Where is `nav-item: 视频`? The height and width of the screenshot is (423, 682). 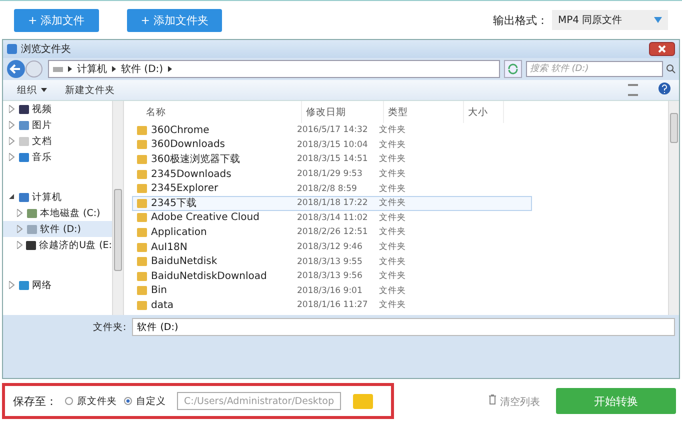 nav-item: 视频 is located at coordinates (57, 109).